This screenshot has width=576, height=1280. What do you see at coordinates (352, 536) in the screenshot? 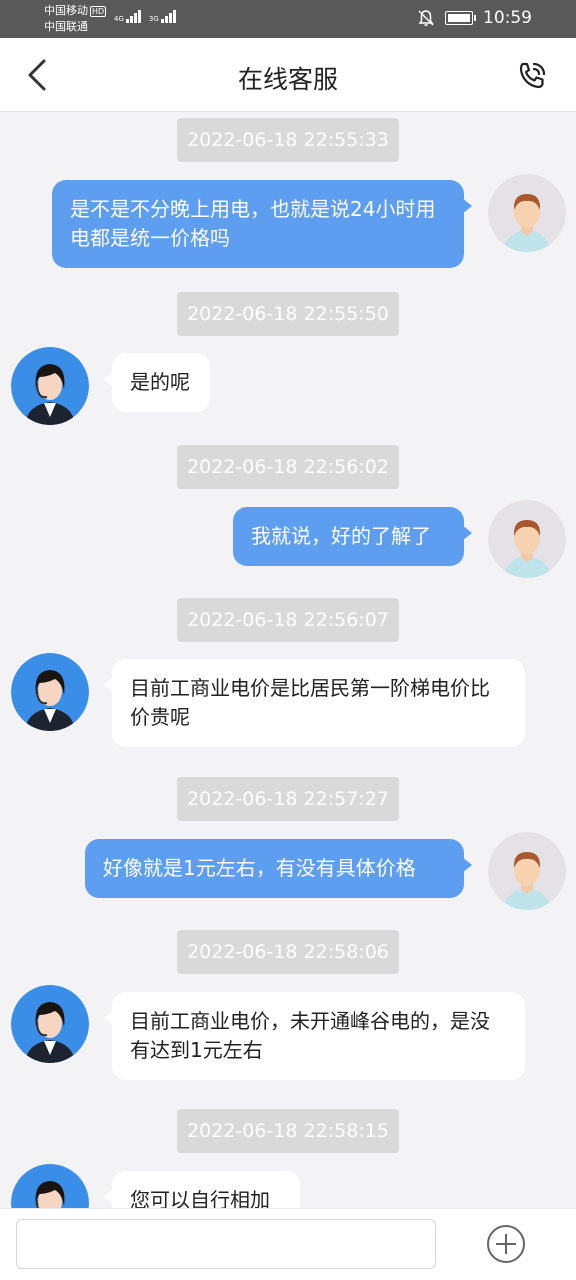
I see `outgoing-message-bubble: 我就说，好的了解了` at bounding box center [352, 536].